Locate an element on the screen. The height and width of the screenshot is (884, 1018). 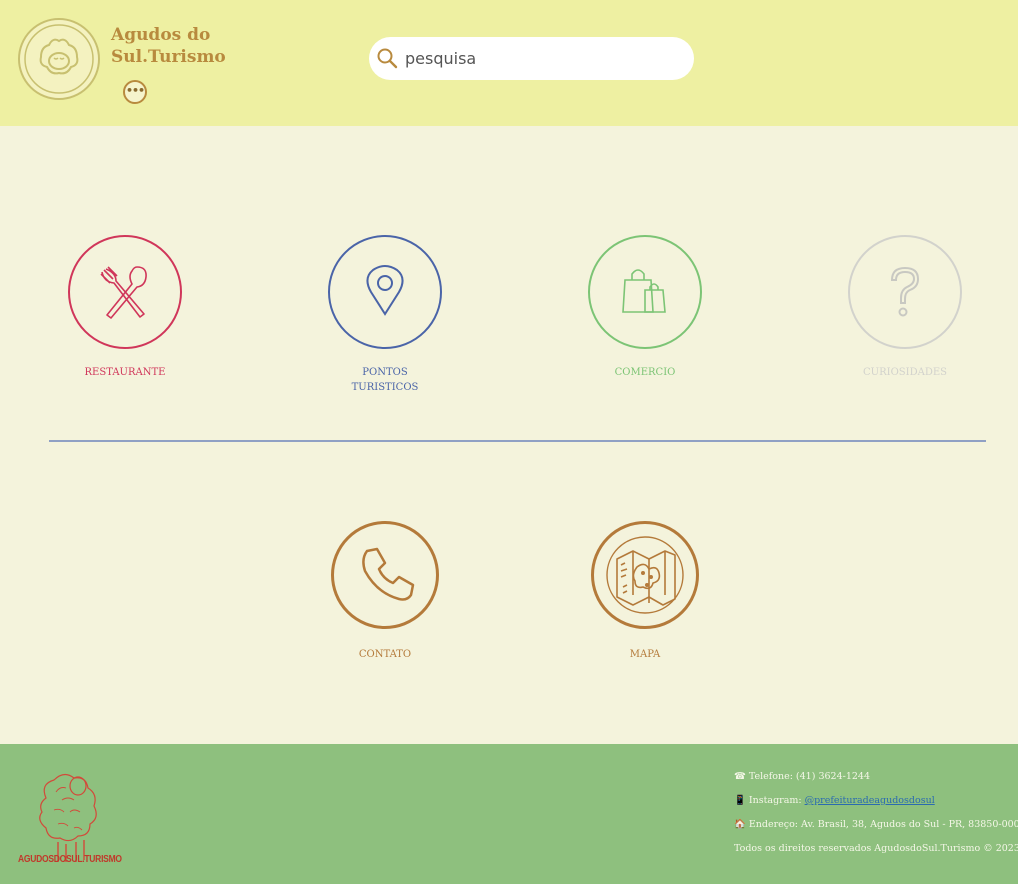
commerce-button is located at coordinates (645, 292).